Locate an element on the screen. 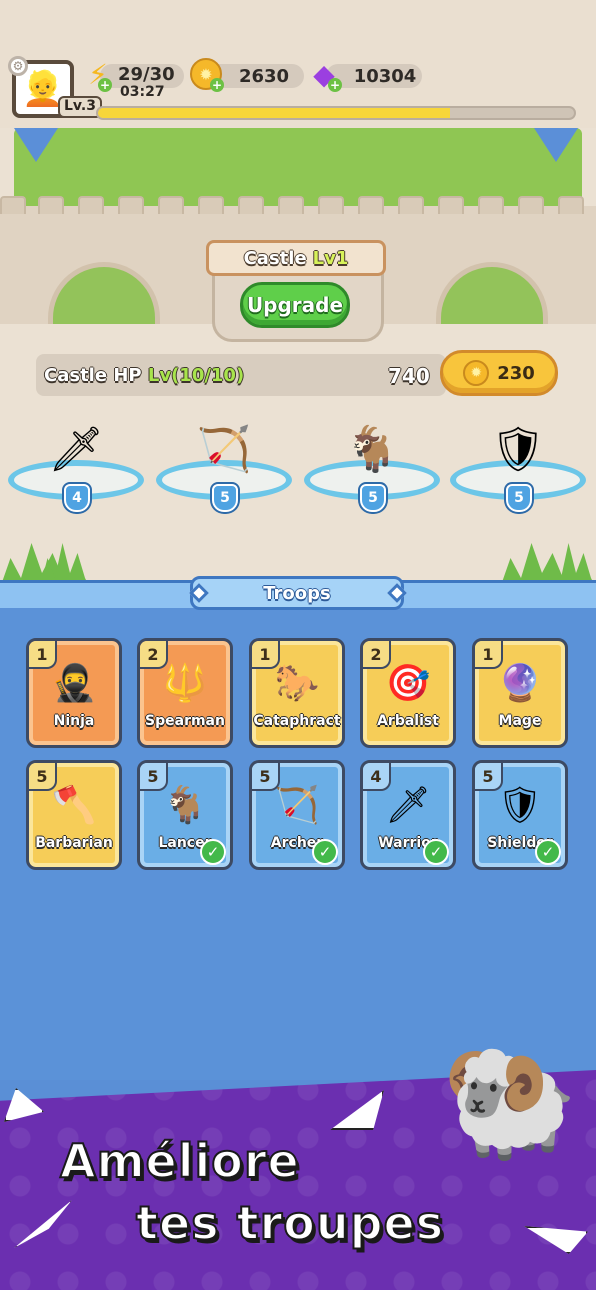 This screenshot has height=1290, width=596. troop-card-arbalist: 2 🎯 Arbalist is located at coordinates (408, 693).